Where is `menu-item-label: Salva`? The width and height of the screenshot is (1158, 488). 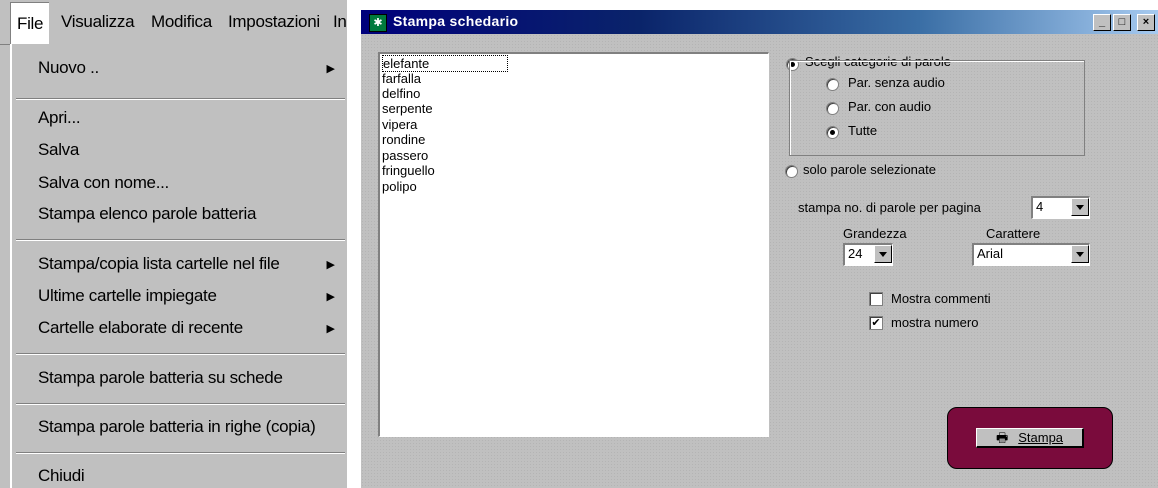 menu-item-label: Salva is located at coordinates (59, 149).